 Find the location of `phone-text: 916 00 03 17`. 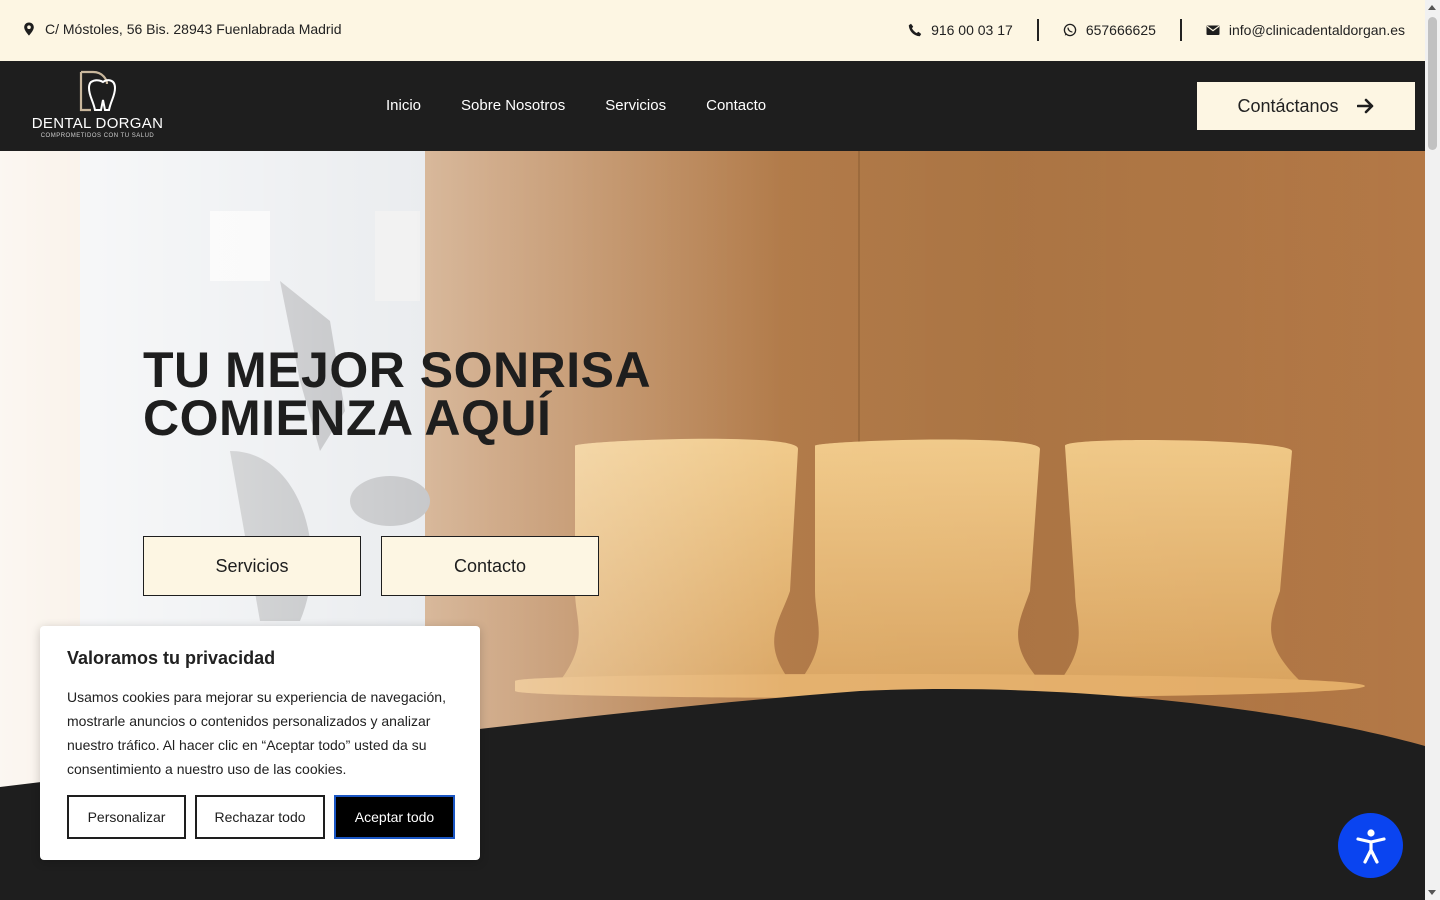

phone-text: 916 00 03 17 is located at coordinates (972, 30).